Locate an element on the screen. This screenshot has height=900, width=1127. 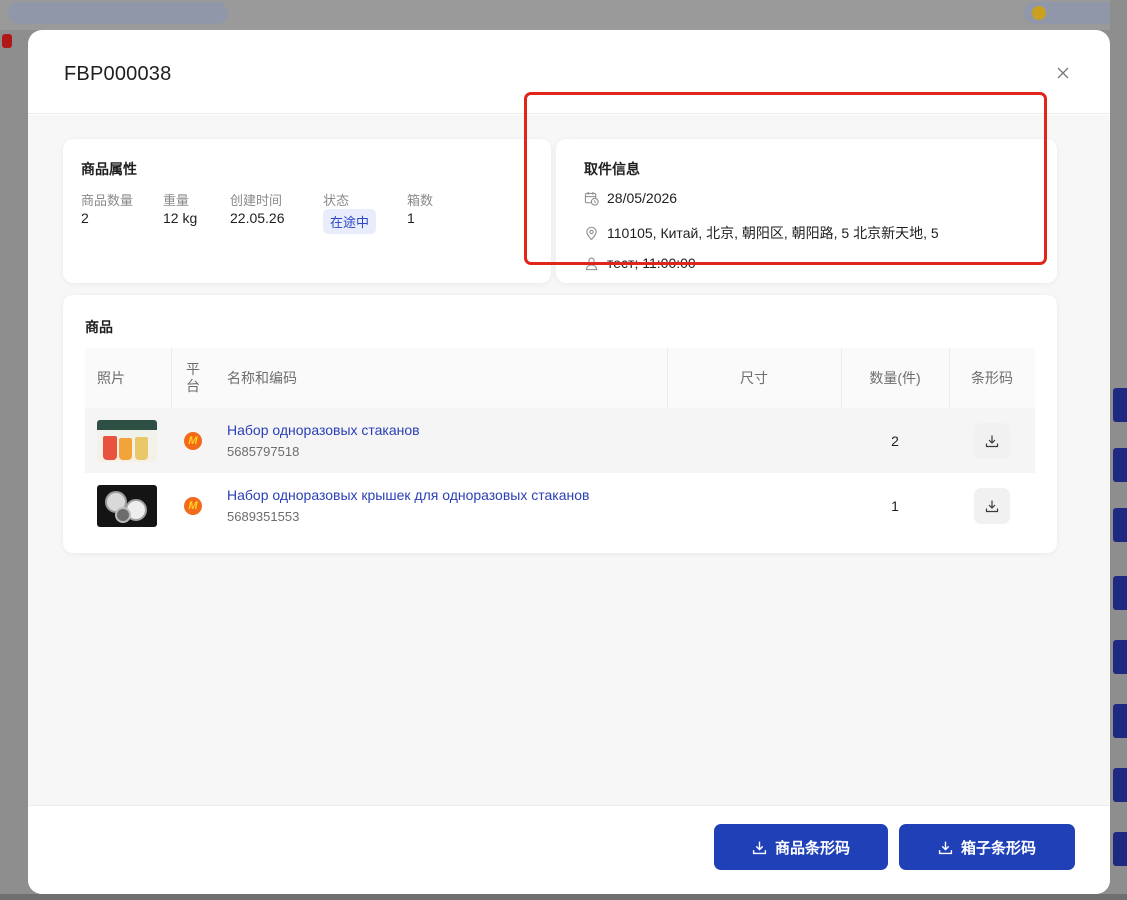
pickup-contact-row: тест; 11:00:00 is located at coordinates (640, 263).